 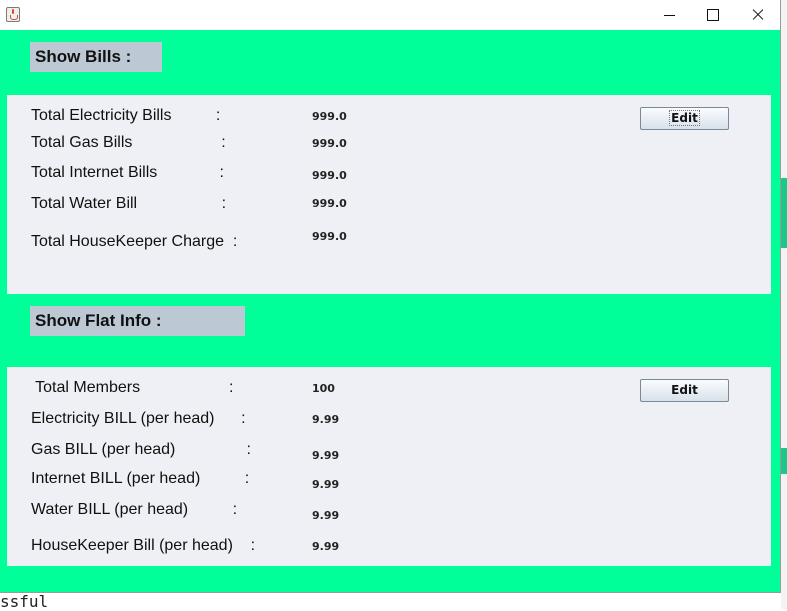 What do you see at coordinates (126, 115) in the screenshot?
I see `total-electricity-bills-label: Total Electricity Bills :` at bounding box center [126, 115].